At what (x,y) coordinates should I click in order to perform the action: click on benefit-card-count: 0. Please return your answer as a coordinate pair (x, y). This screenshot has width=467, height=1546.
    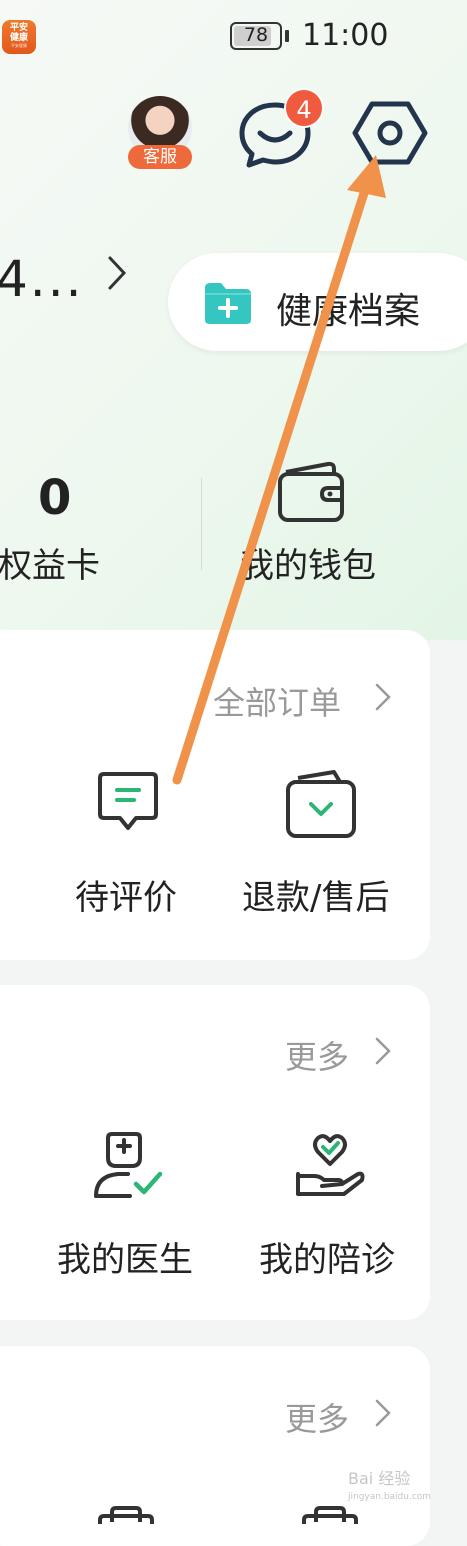
    Looking at the image, I should click on (54, 498).